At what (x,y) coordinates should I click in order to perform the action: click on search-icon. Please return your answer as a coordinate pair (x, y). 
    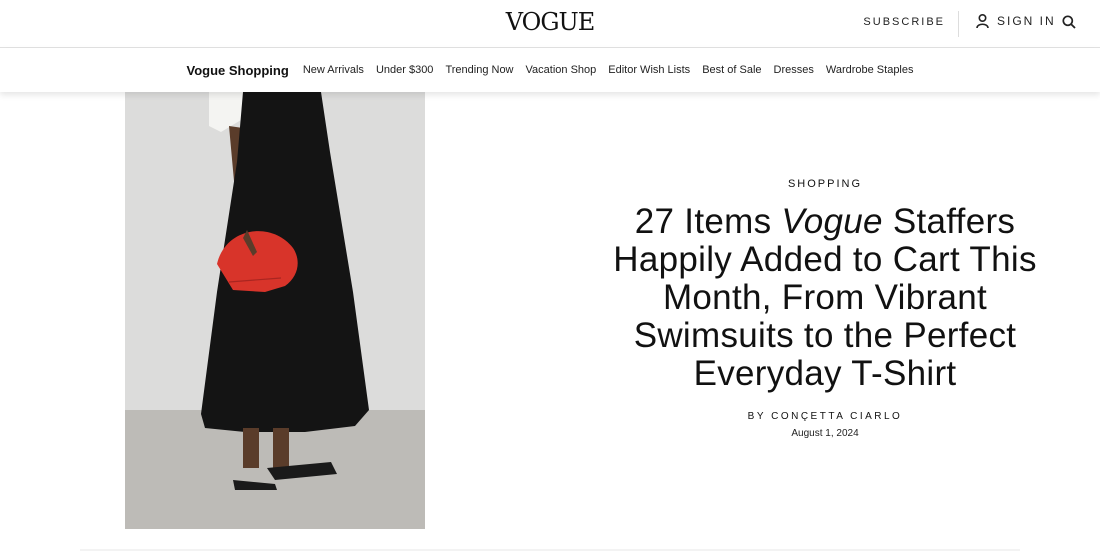
    Looking at the image, I should click on (1069, 22).